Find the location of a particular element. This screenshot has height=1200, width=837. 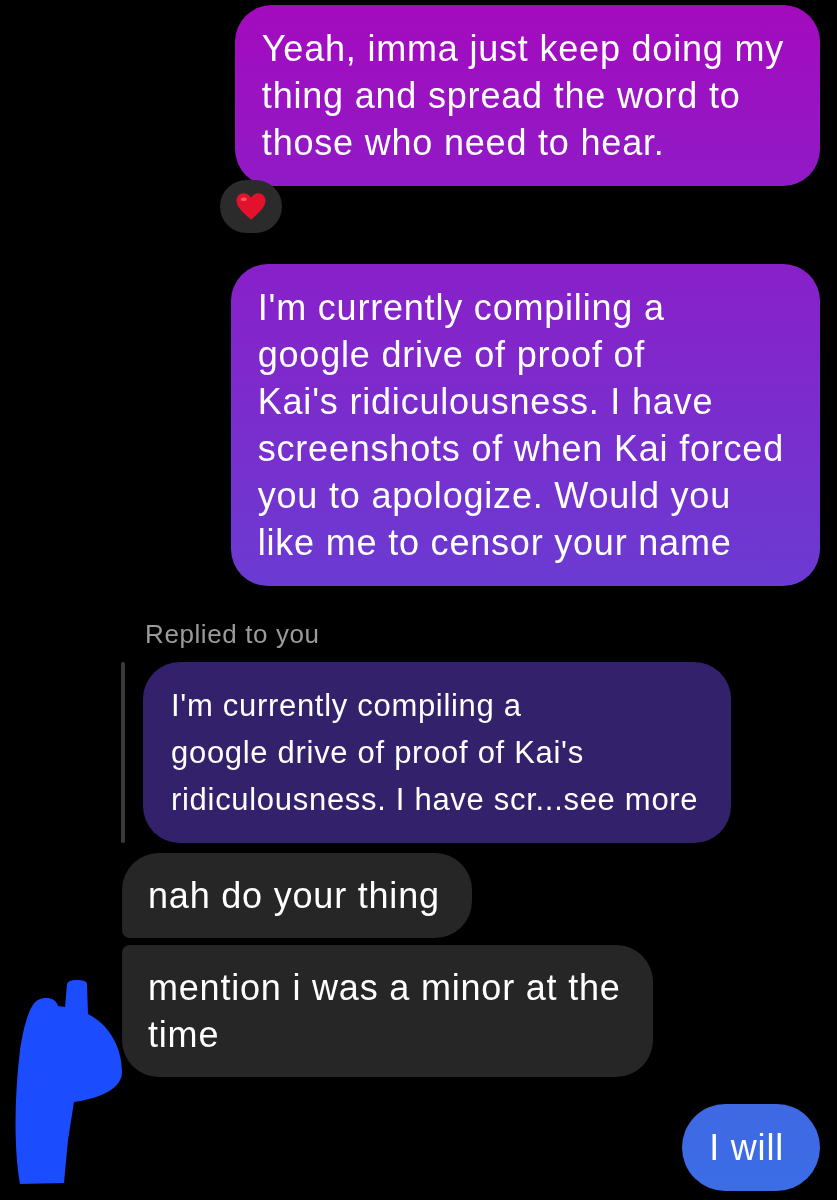

quoted-message-bubble: I'm currently compiling a google drive of proof of Kai's ridiculousness. I have scr...see more is located at coordinates (437, 752).